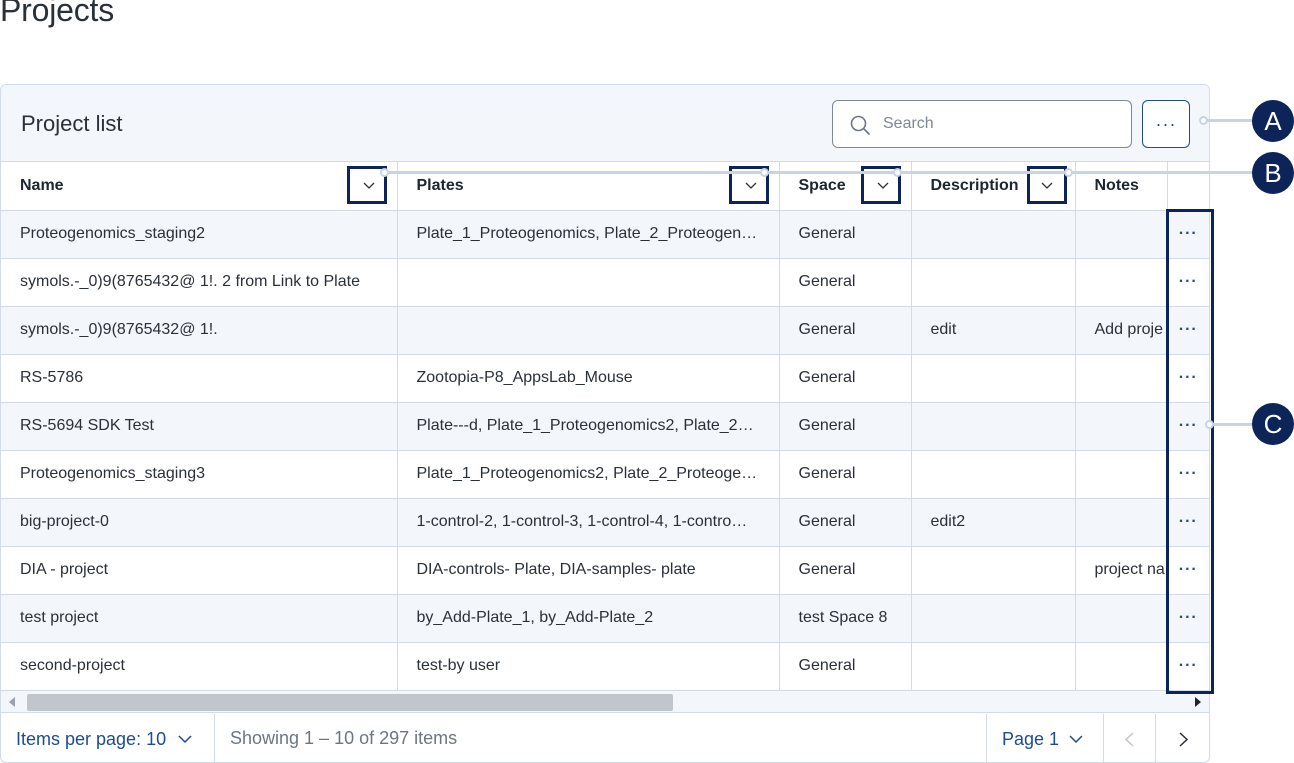 The width and height of the screenshot is (1294, 763). I want to click on callout-a-dot, so click(1203, 120).